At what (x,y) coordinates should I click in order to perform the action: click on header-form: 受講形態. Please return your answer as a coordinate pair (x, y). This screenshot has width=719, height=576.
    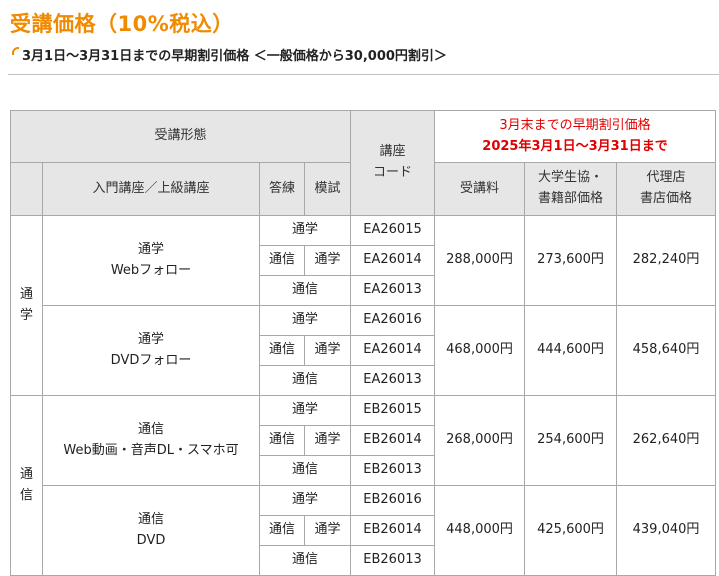
    Looking at the image, I should click on (180, 136).